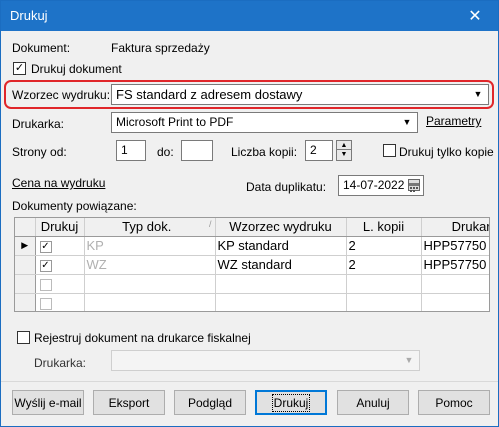 Image resolution: width=499 pixels, height=427 pixels. What do you see at coordinates (264, 152) in the screenshot?
I see `copies-label: Liczba kopii:` at bounding box center [264, 152].